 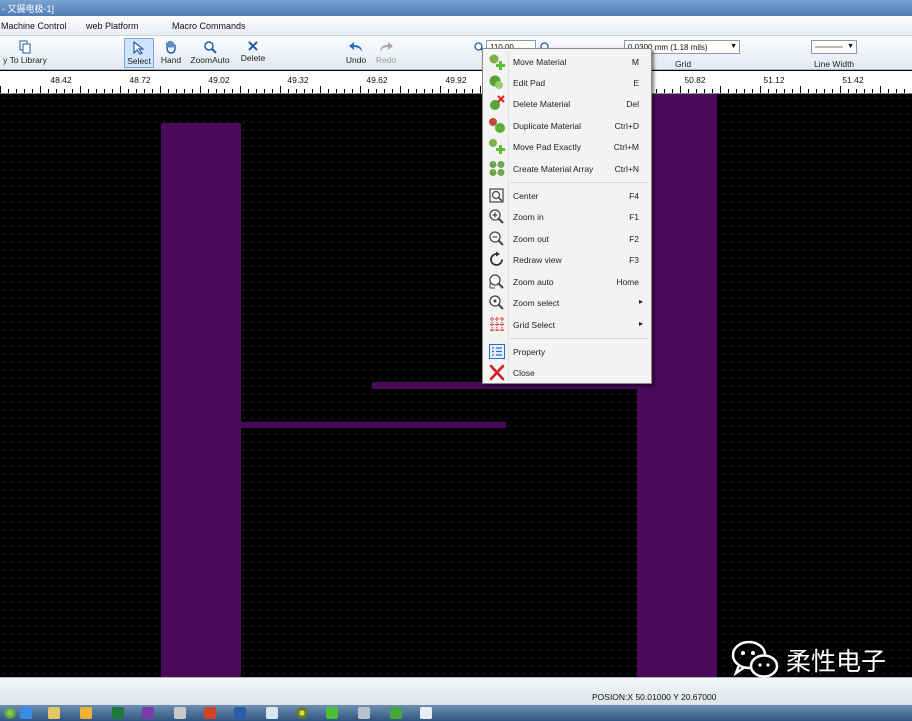 I want to click on hand-button: Hand, so click(x=171, y=53).